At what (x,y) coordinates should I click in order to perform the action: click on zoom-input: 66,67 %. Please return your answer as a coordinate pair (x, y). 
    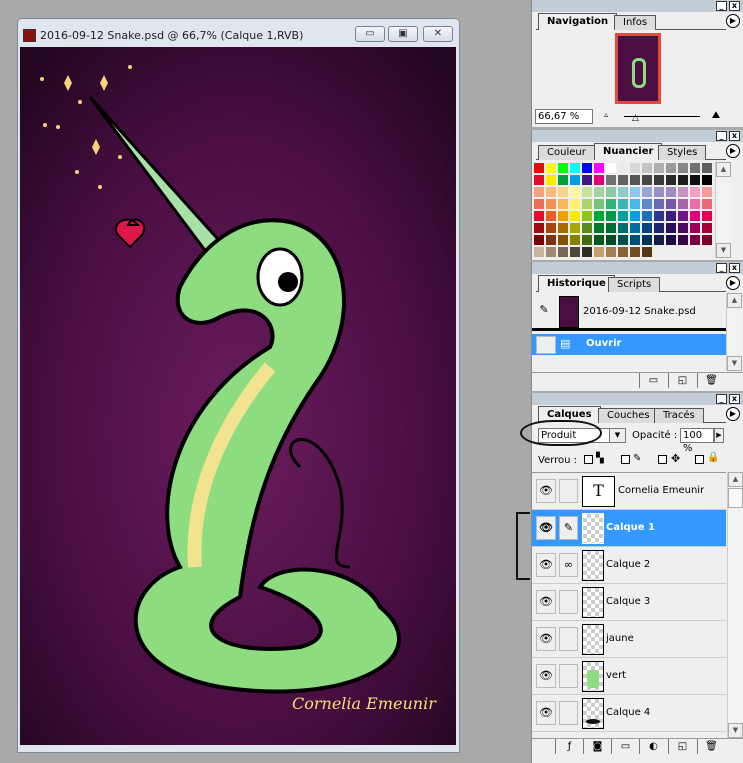
    Looking at the image, I should click on (564, 116).